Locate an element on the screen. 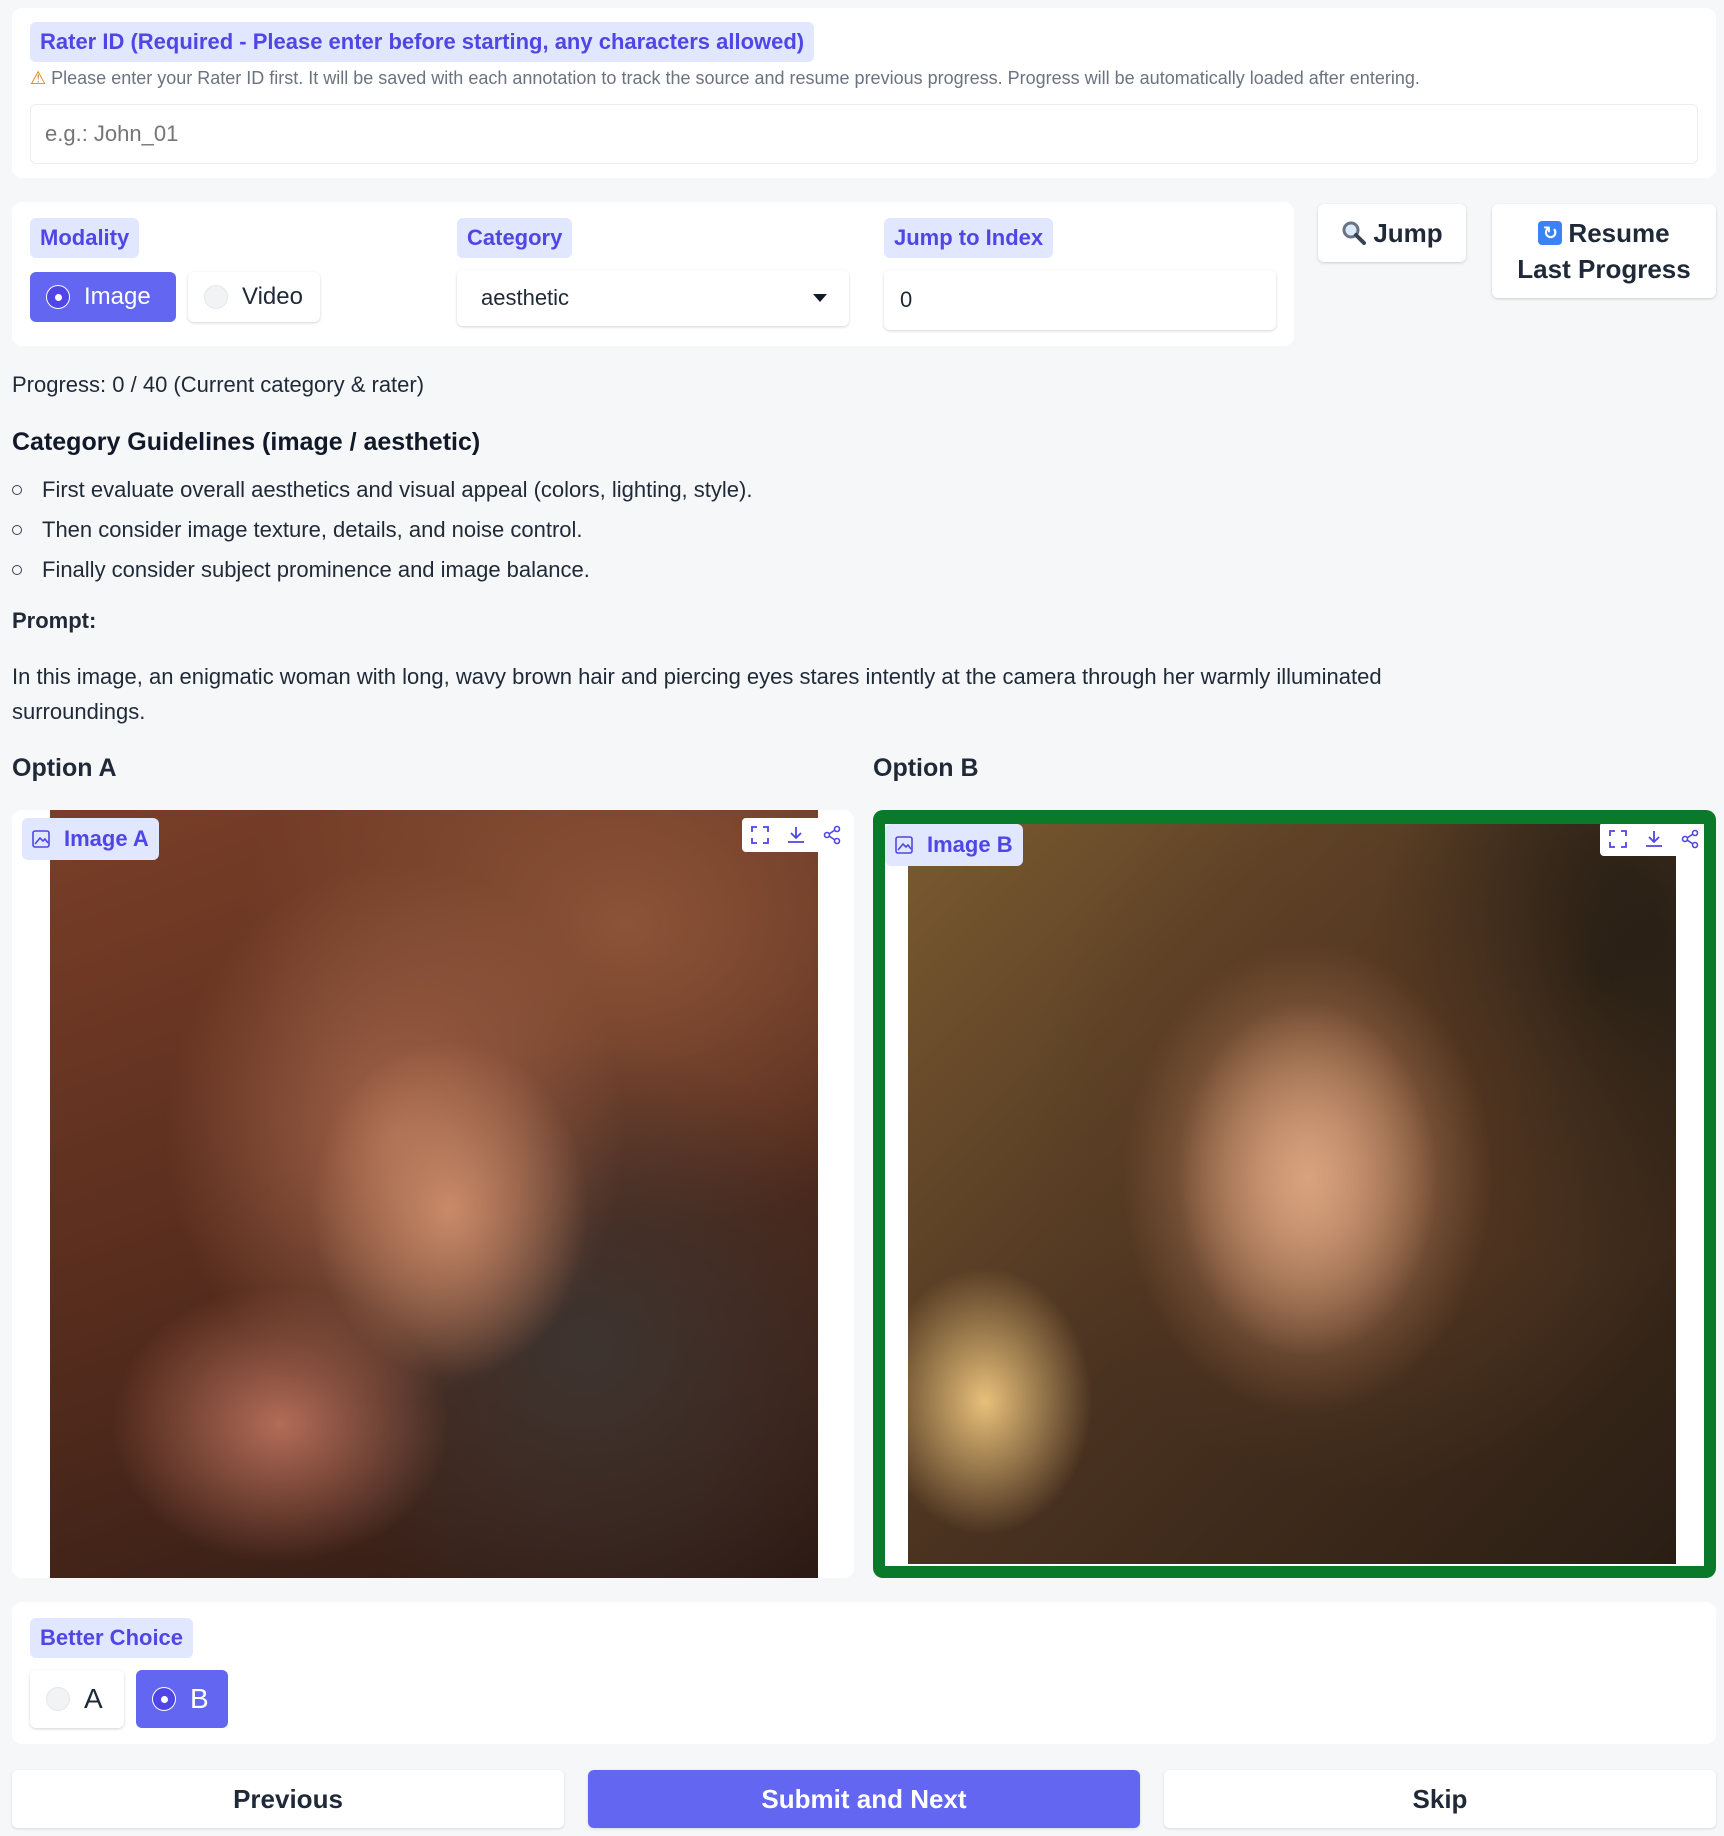 The image size is (1724, 1836). category-value: aesthetic is located at coordinates (525, 297).